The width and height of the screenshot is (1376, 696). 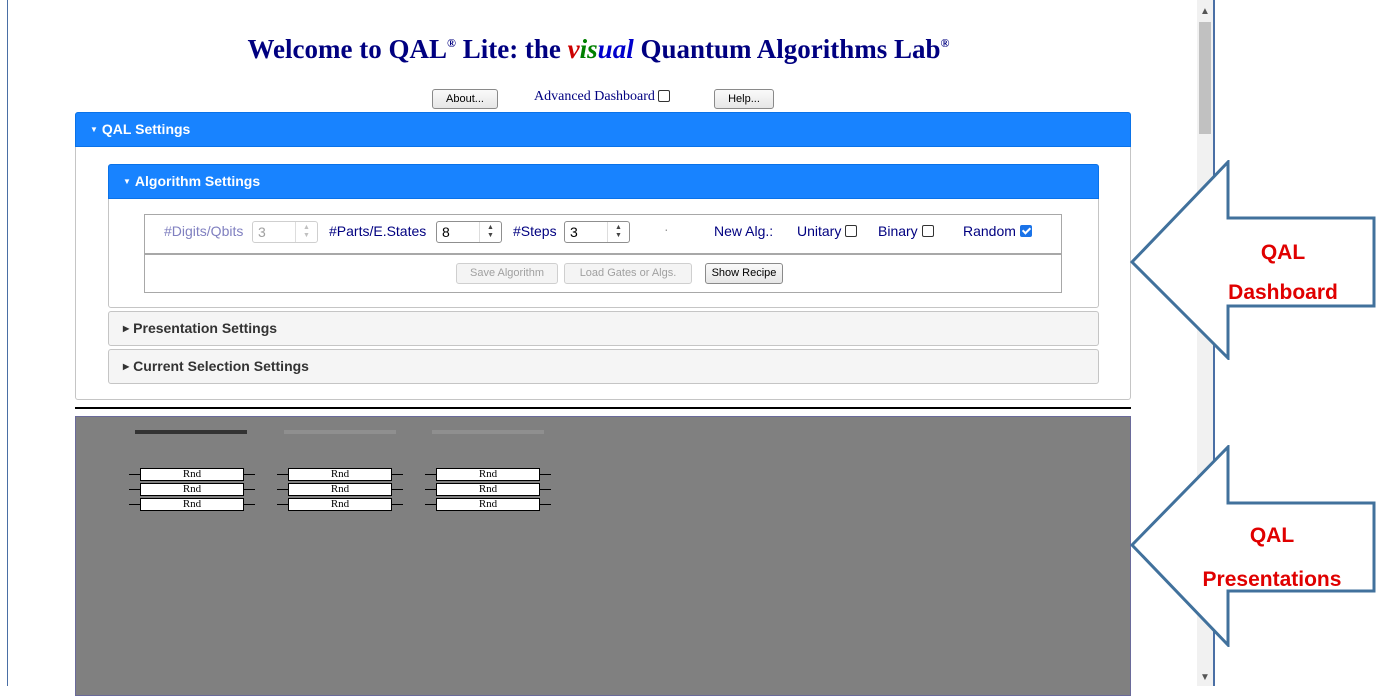 What do you see at coordinates (594, 96) in the screenshot?
I see `advanced-dashboard-label: Advanced Dashboard` at bounding box center [594, 96].